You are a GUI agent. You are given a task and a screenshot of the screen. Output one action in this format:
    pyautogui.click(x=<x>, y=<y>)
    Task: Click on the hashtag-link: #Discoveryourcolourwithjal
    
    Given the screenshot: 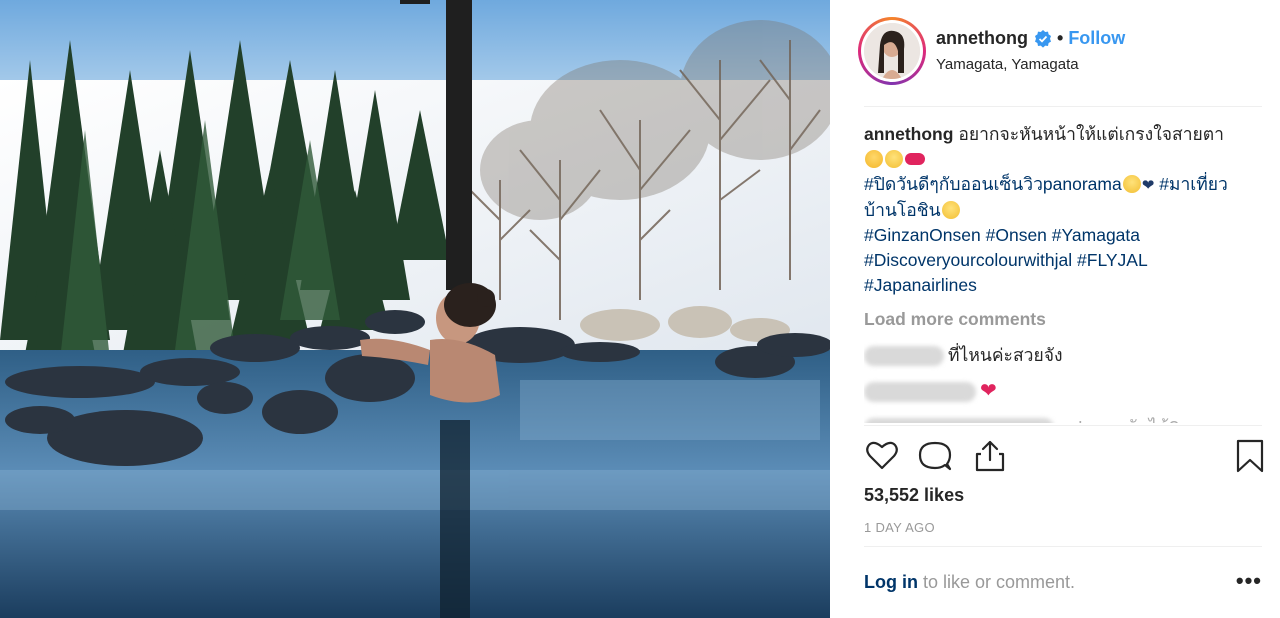 What is the action you would take?
    pyautogui.click(x=968, y=260)
    